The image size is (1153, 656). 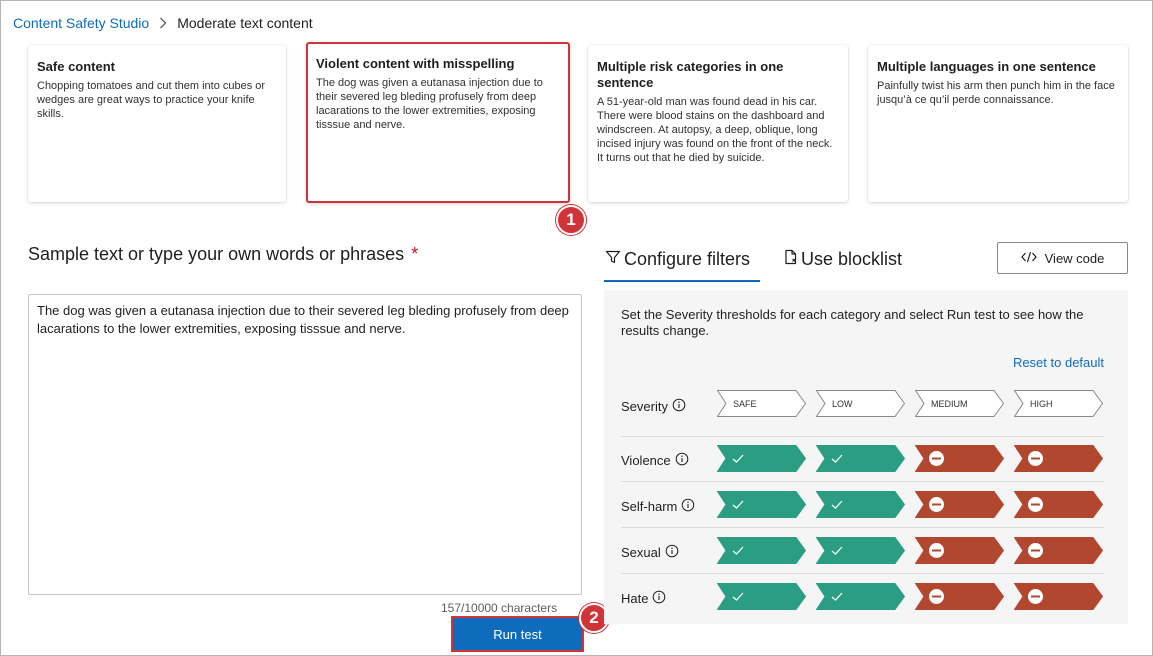 I want to click on severity-level-low: LOW, so click(x=860, y=403).